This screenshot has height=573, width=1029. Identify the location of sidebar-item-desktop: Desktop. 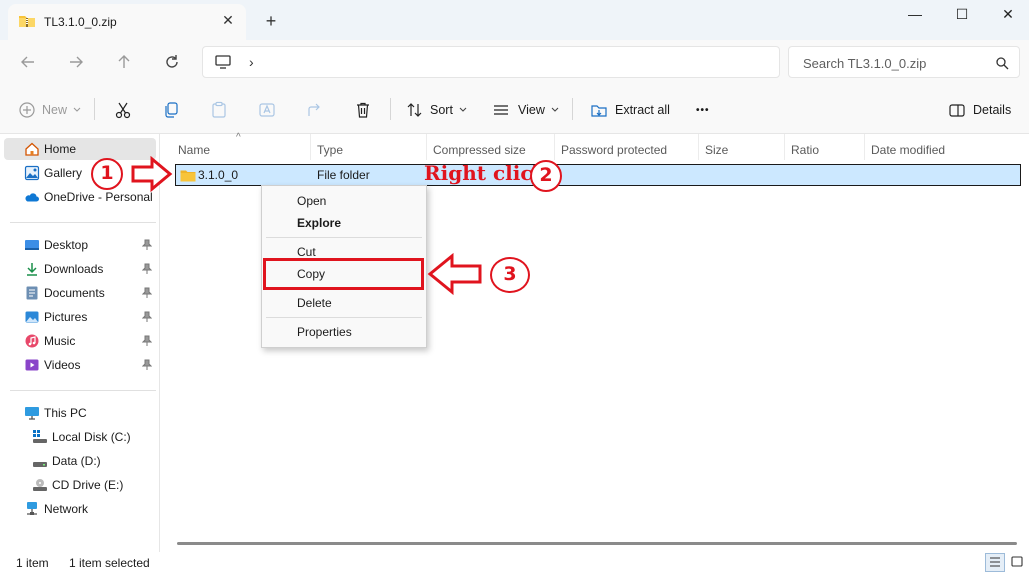
(80, 245).